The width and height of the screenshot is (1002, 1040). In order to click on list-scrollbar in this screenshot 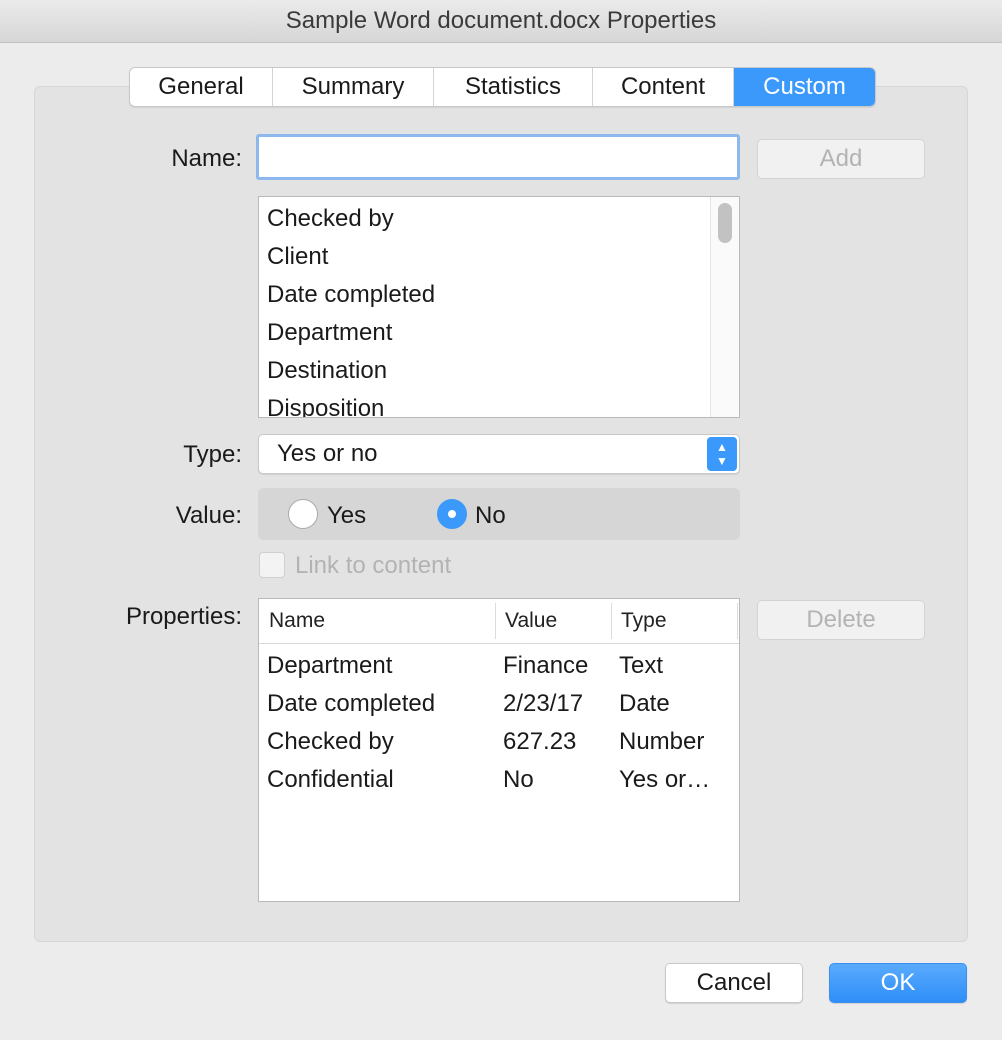, I will do `click(724, 307)`.